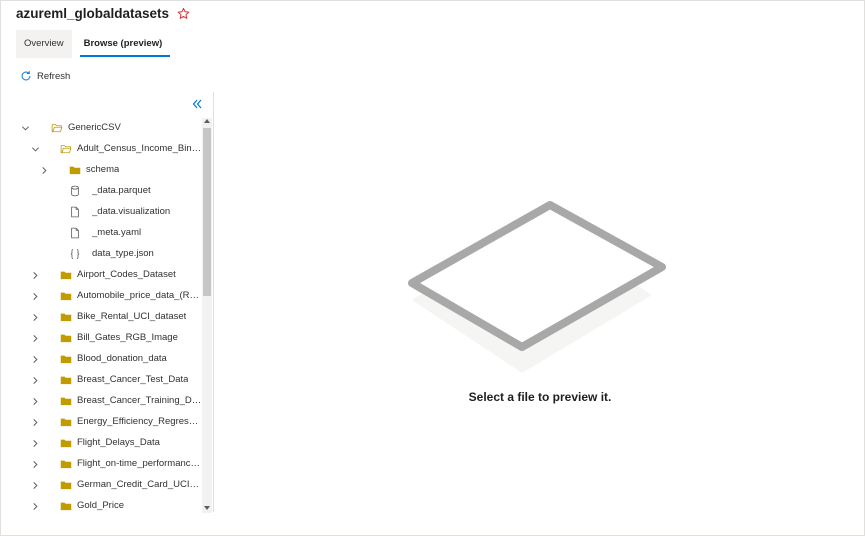  I want to click on tree-item: _data.parquet, so click(109, 191).